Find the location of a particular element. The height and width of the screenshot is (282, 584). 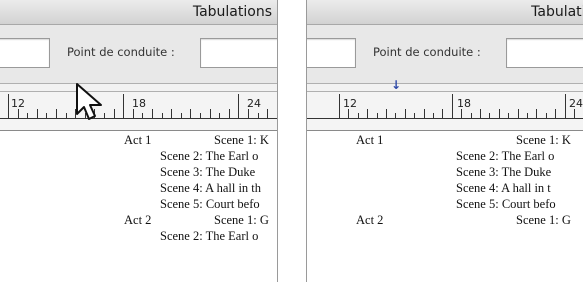

scene-line: Scene 4: A hall in t is located at coordinates (503, 188).